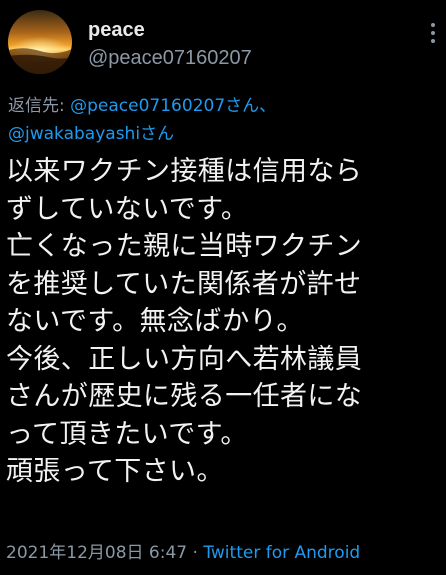  I want to click on source-link: Twitter for Android, so click(281, 553).